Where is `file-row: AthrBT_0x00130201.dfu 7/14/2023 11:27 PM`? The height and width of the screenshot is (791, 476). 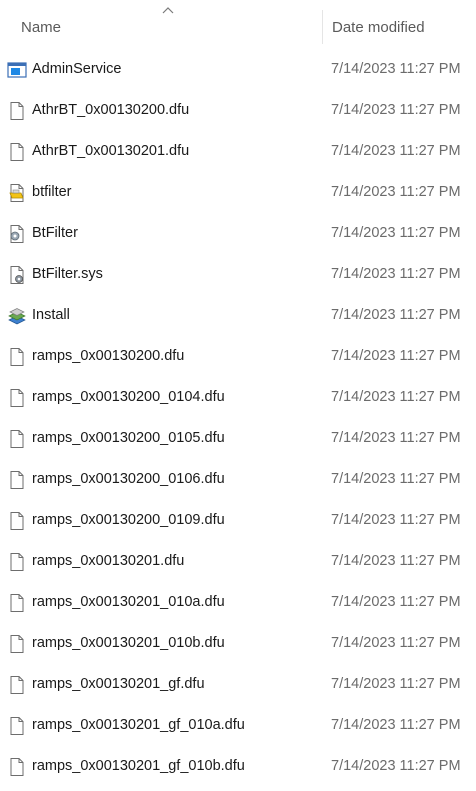 file-row: AthrBT_0x00130201.dfu 7/14/2023 11:27 PM is located at coordinates (238, 151).